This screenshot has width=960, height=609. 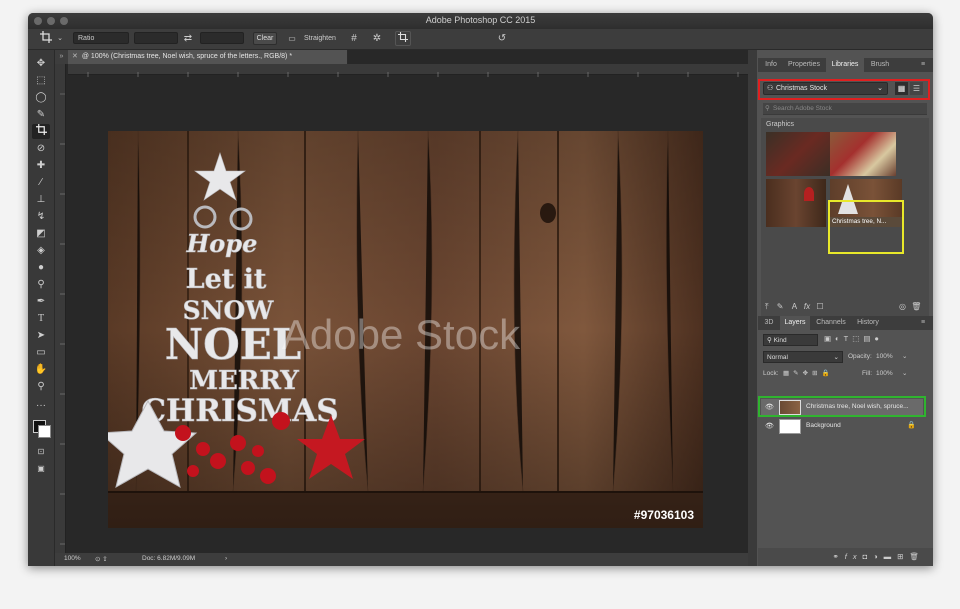 What do you see at coordinates (903, 556) in the screenshot?
I see `new-layer-icon: ⊞` at bounding box center [903, 556].